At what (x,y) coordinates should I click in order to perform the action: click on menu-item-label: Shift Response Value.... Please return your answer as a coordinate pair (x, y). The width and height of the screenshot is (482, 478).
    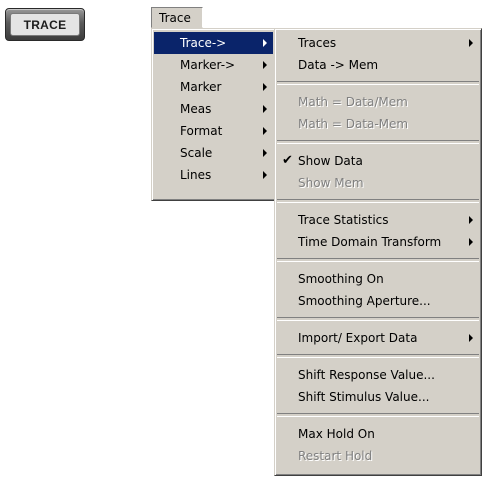
    Looking at the image, I should click on (366, 375).